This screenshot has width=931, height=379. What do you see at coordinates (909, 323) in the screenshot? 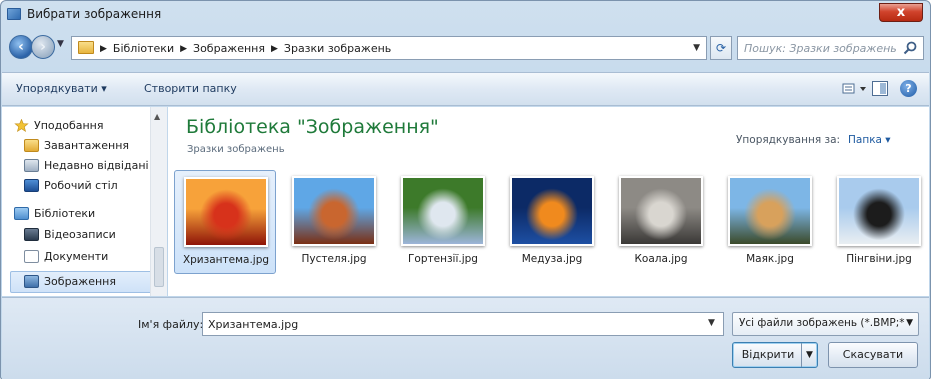
I see `chevron-down-icon: ▼` at bounding box center [909, 323].